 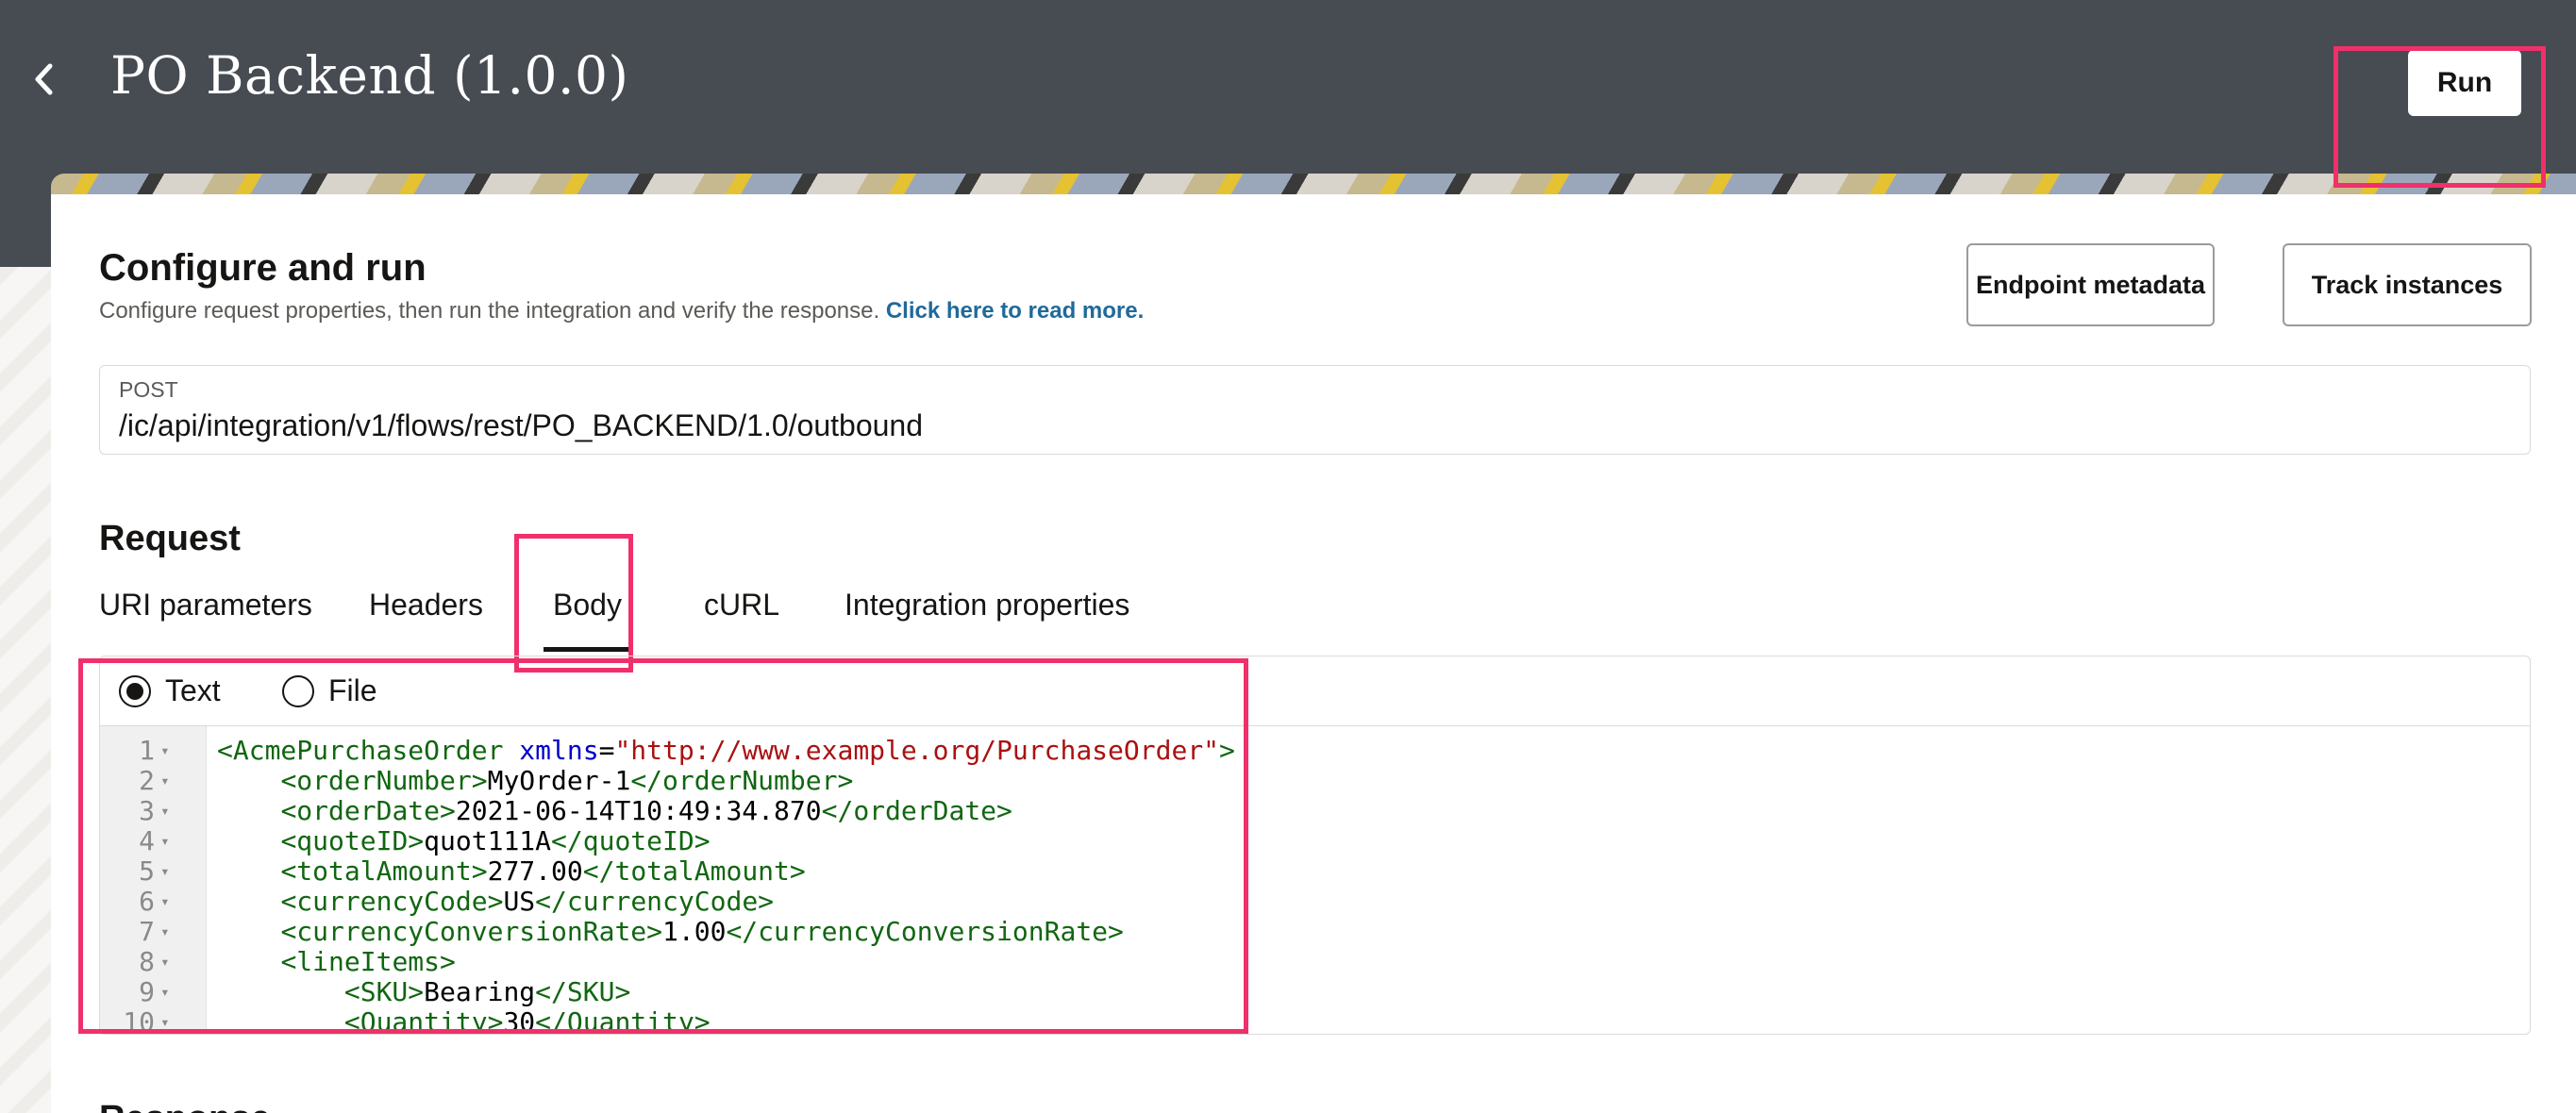 What do you see at coordinates (423, 1020) in the screenshot?
I see `xml-open: <Quantity>` at bounding box center [423, 1020].